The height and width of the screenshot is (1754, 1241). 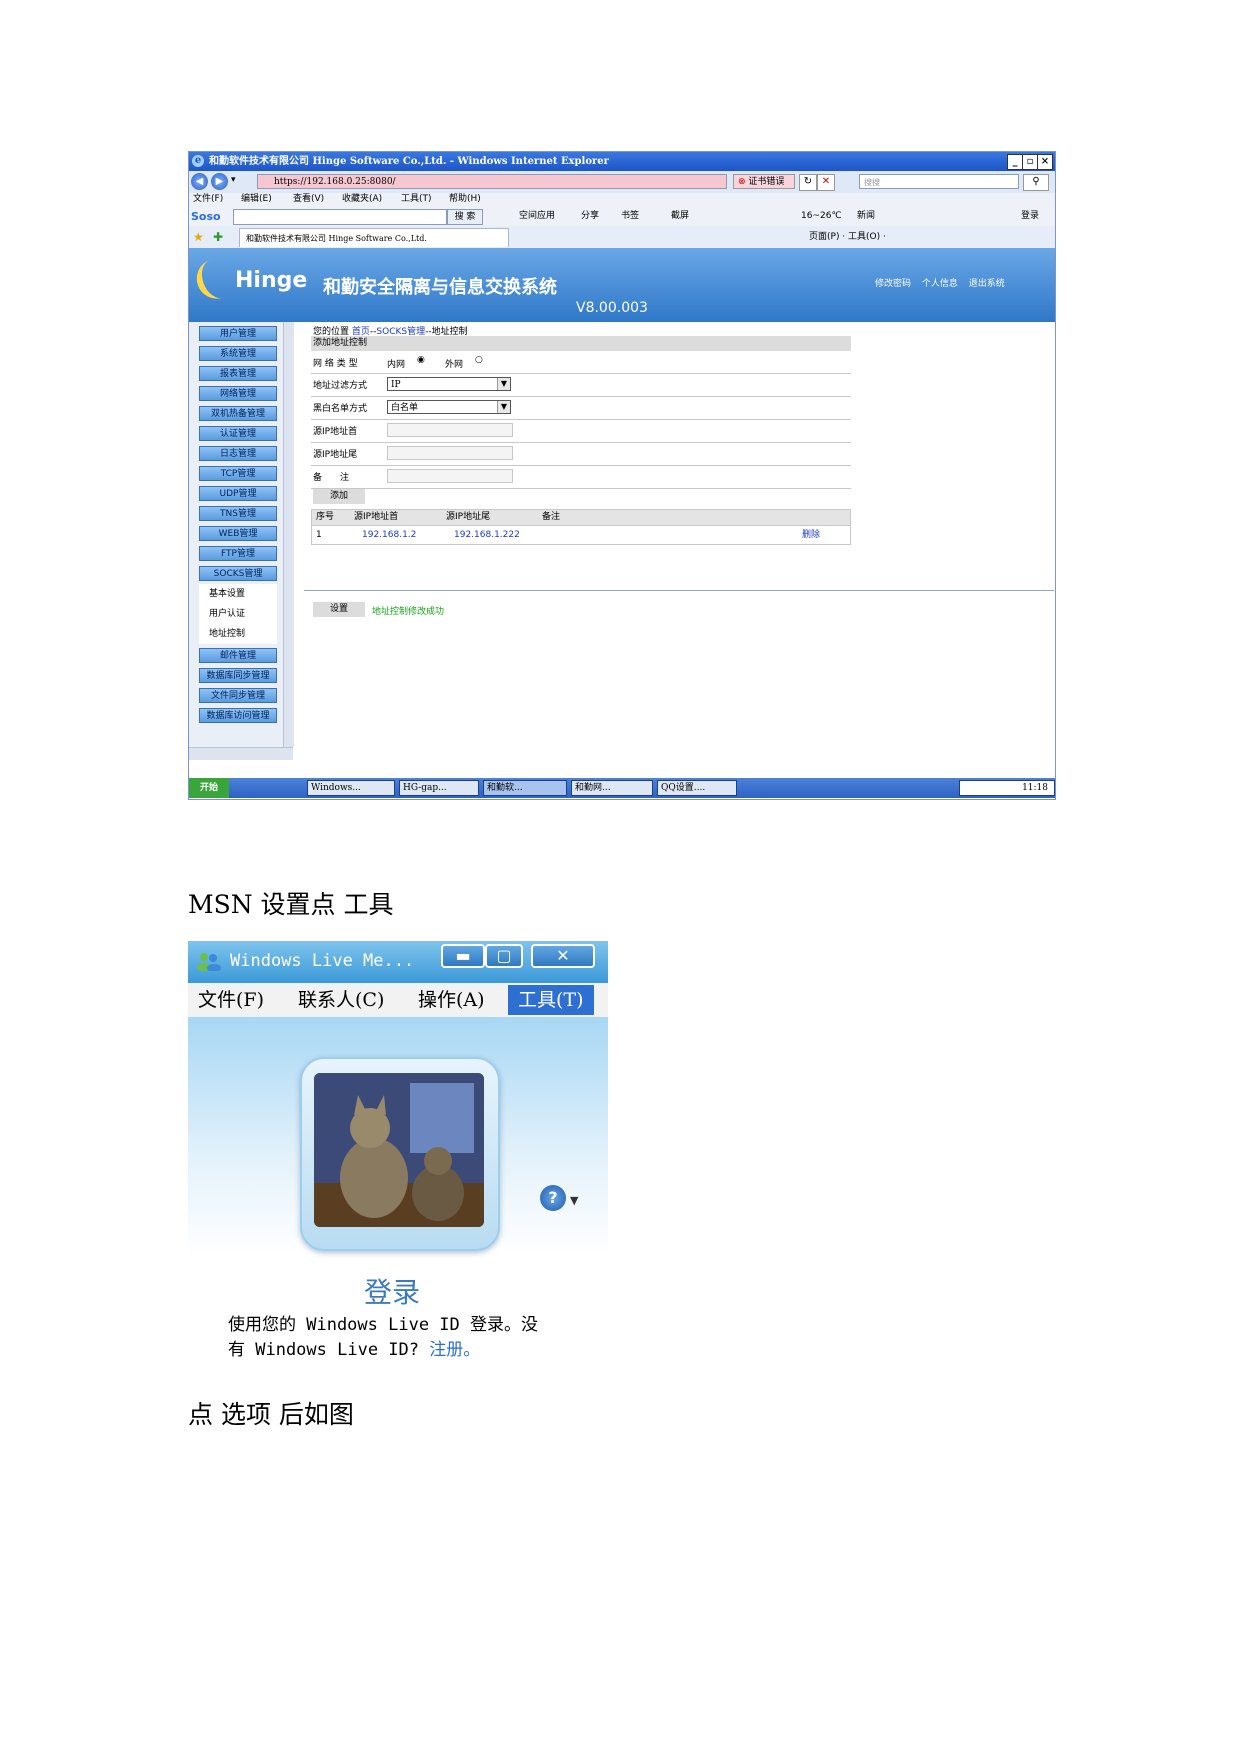 I want to click on avatar-frame, so click(x=400, y=1154).